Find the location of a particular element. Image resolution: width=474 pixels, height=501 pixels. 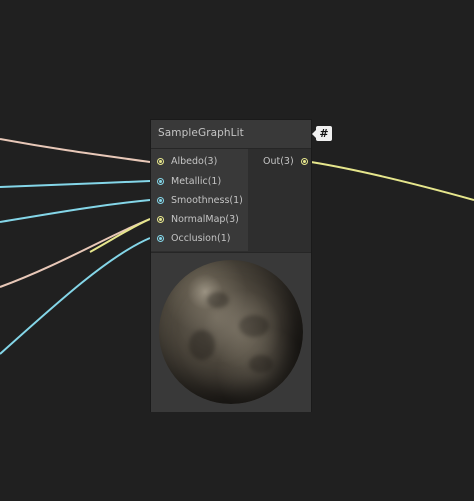

wire-occlusion is located at coordinates (75, 296).